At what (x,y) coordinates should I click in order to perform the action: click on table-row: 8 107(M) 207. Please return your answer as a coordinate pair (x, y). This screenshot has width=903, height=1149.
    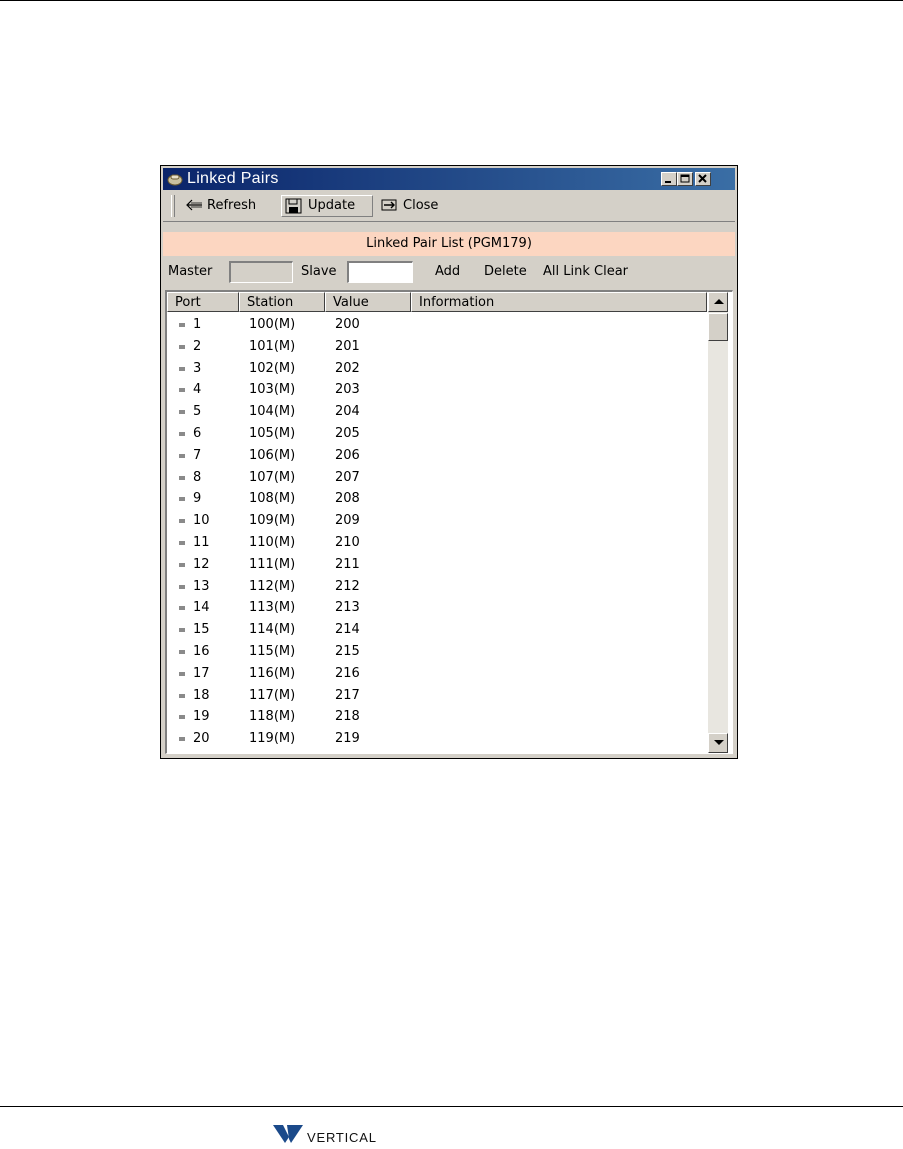
    Looking at the image, I should click on (437, 478).